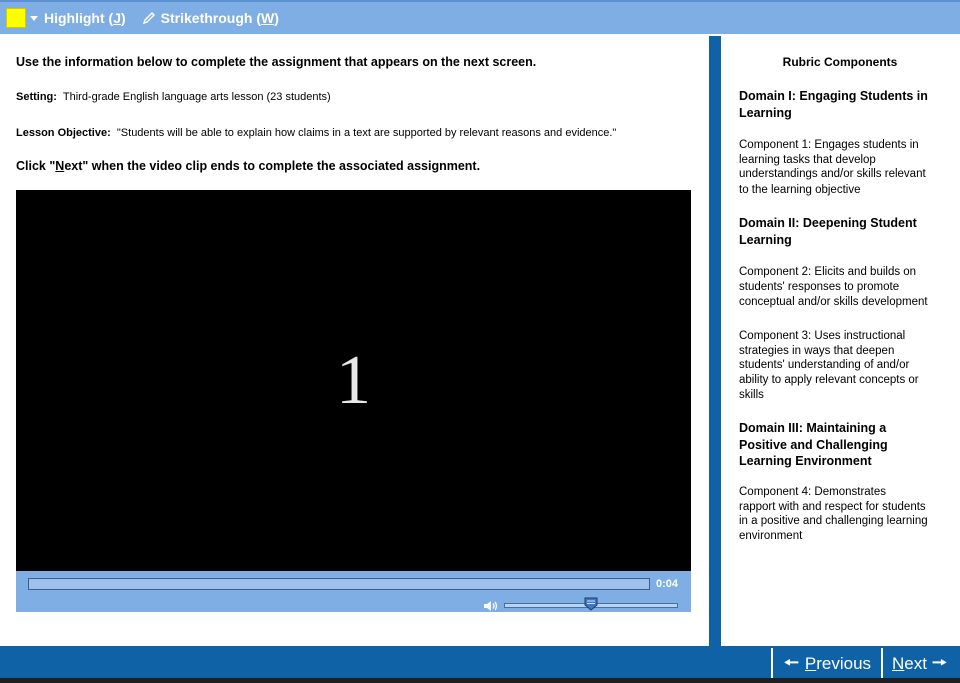  What do you see at coordinates (480, 680) in the screenshot?
I see `footer-bottom-strip` at bounding box center [480, 680].